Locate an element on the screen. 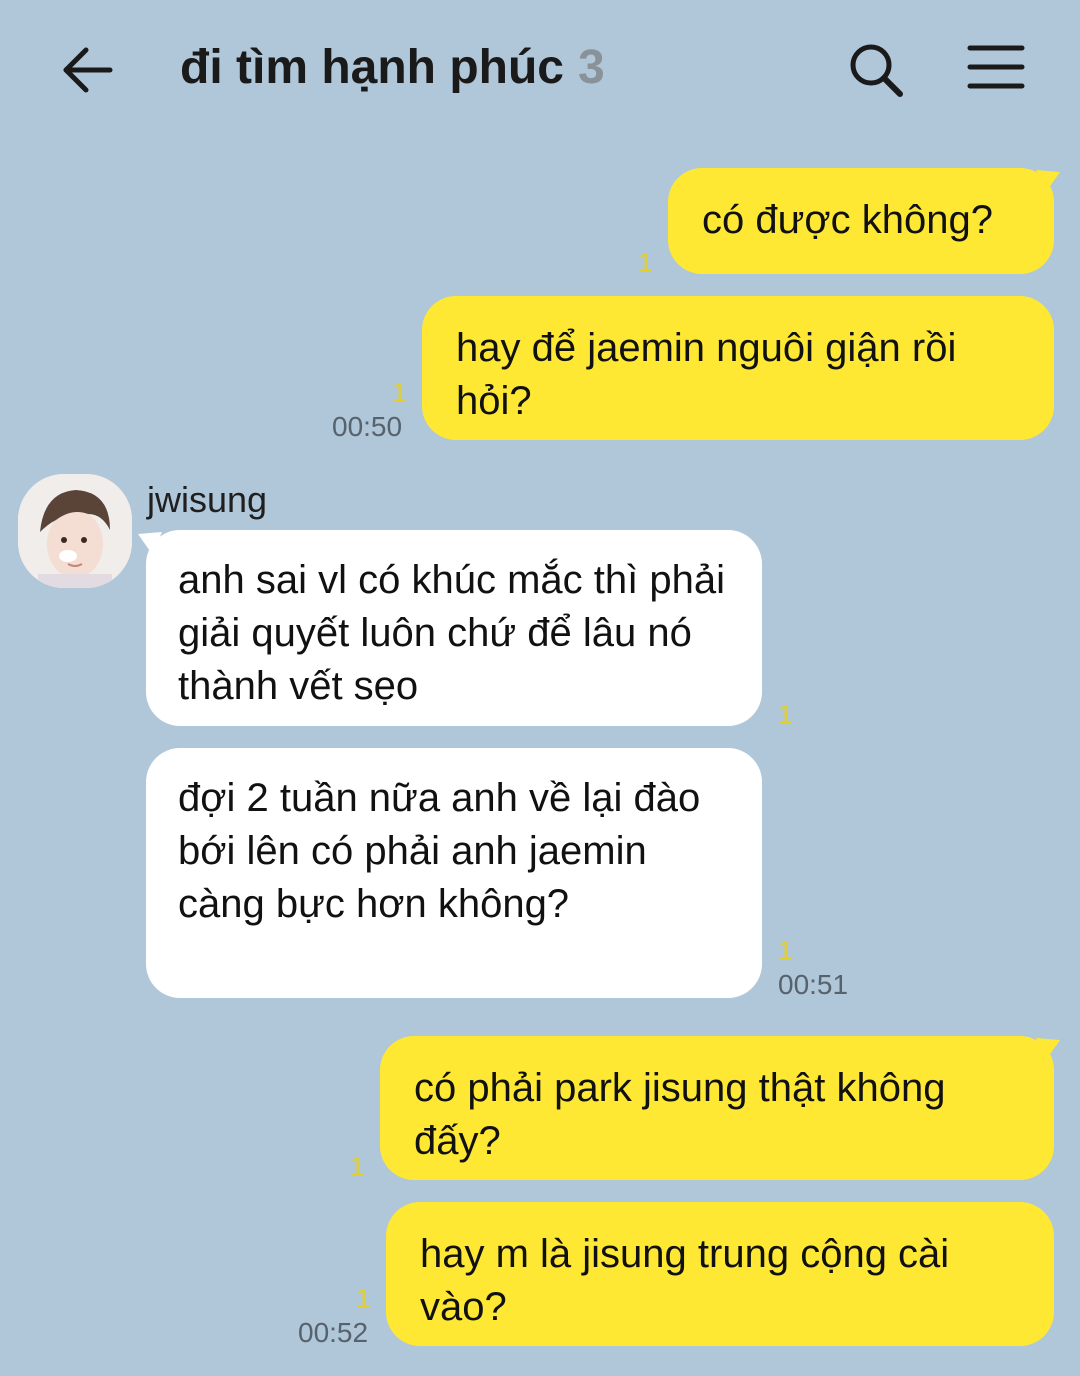 Image resolution: width=1080 pixels, height=1376 pixels. message-bubble-sent: hay để jaemin nguôi giận rồi hỏi? is located at coordinates (738, 368).